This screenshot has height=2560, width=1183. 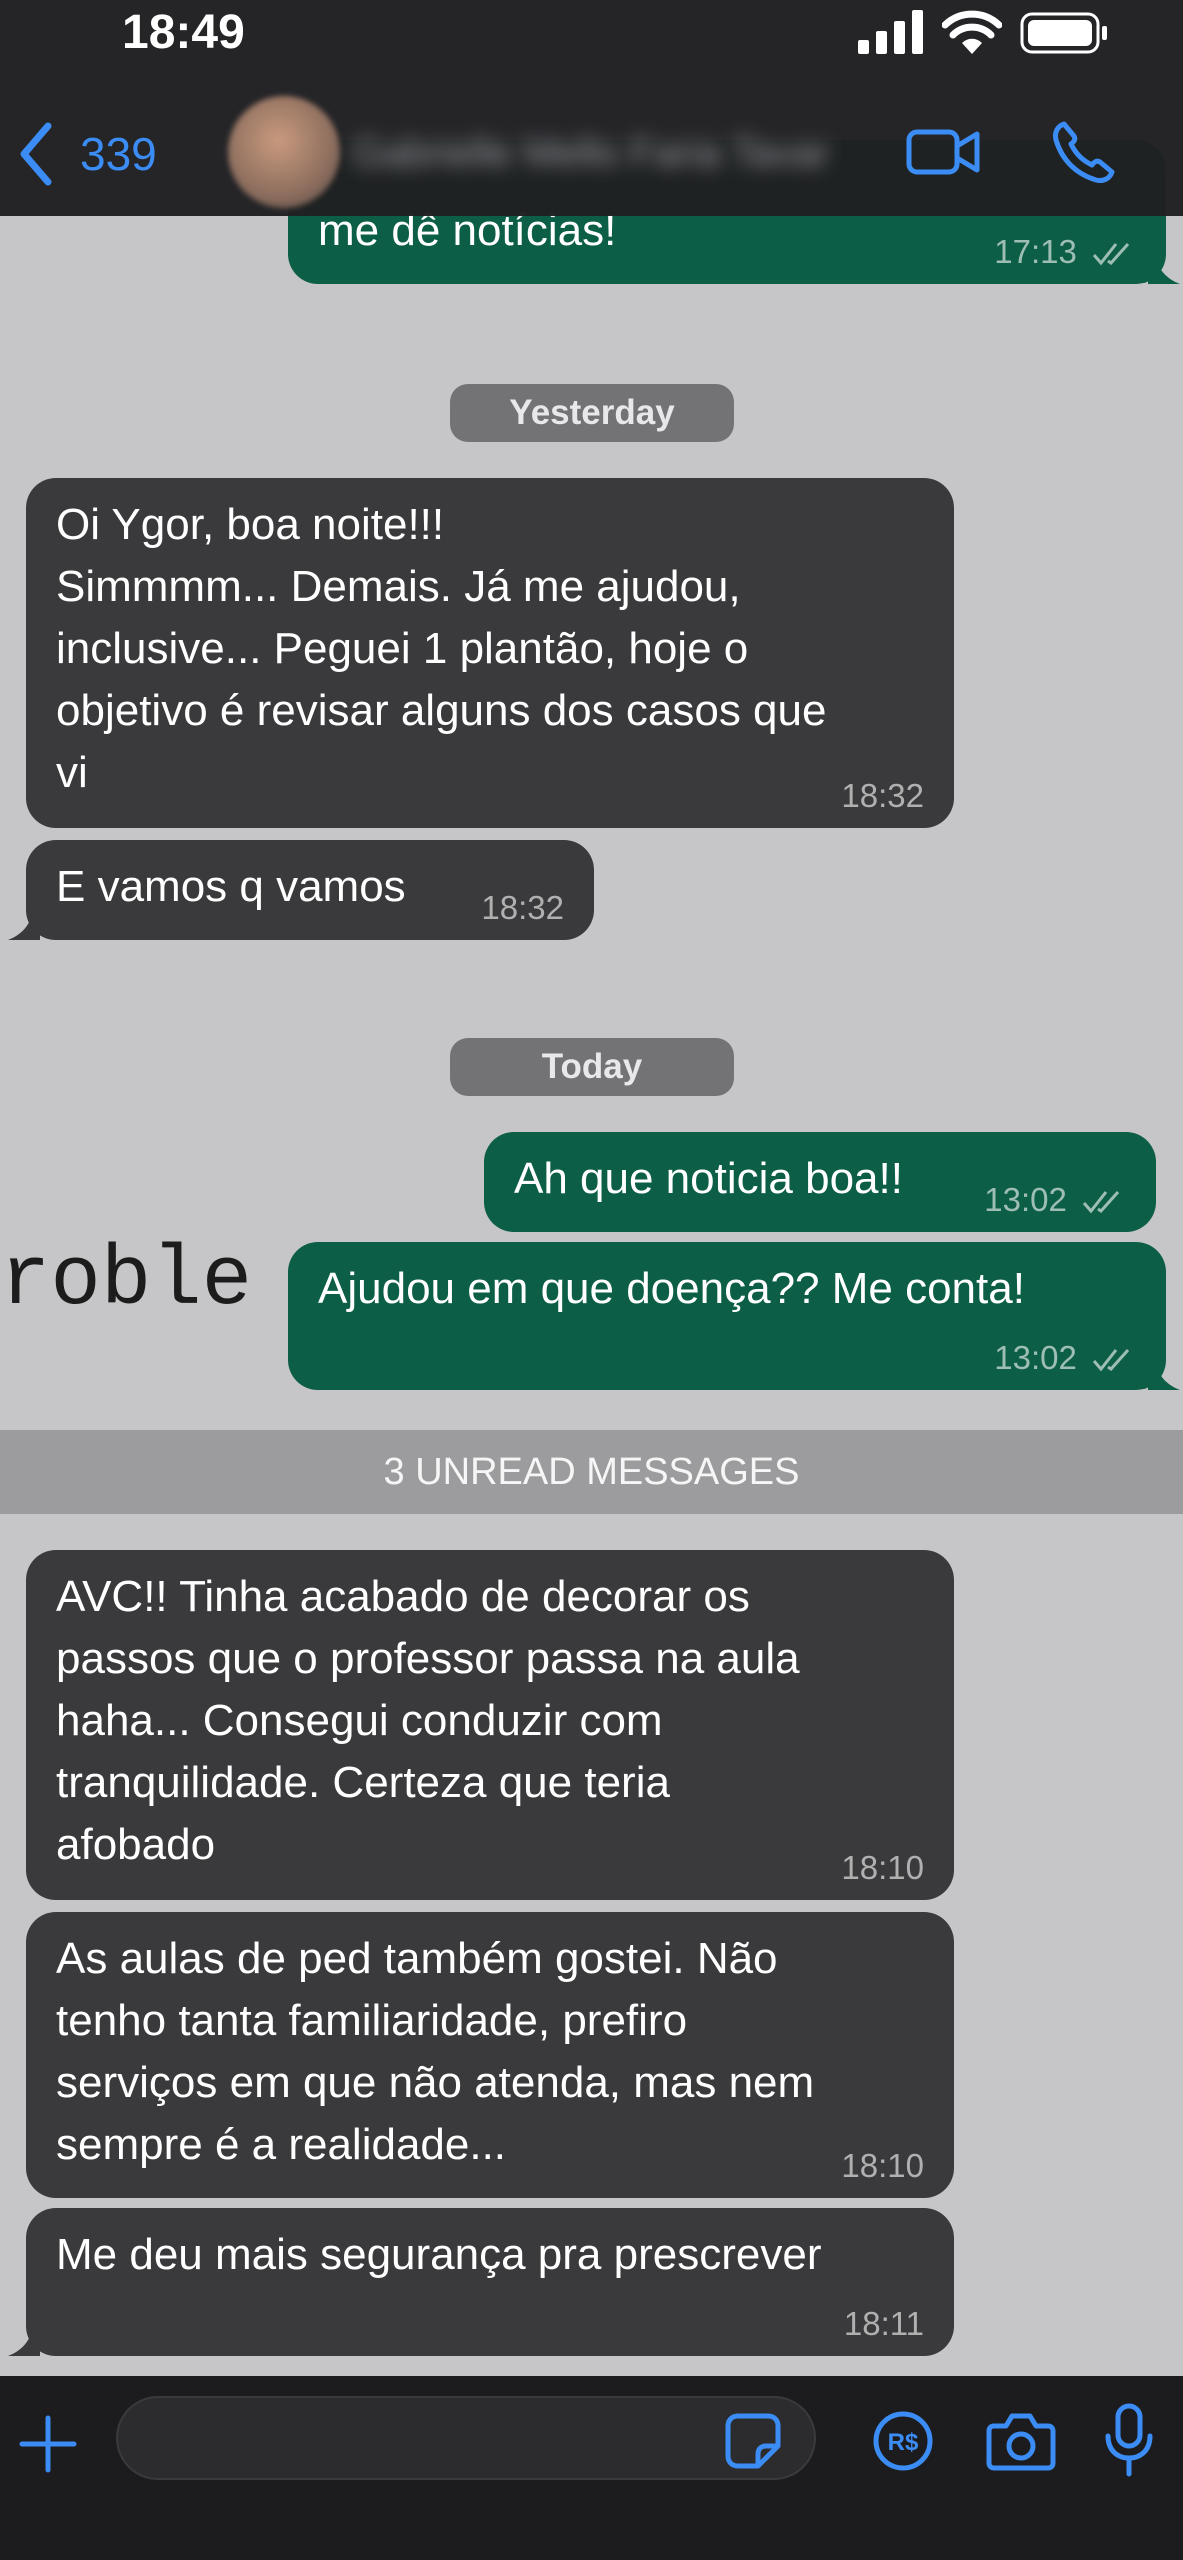 What do you see at coordinates (1021, 2441) in the screenshot?
I see `camera-icon` at bounding box center [1021, 2441].